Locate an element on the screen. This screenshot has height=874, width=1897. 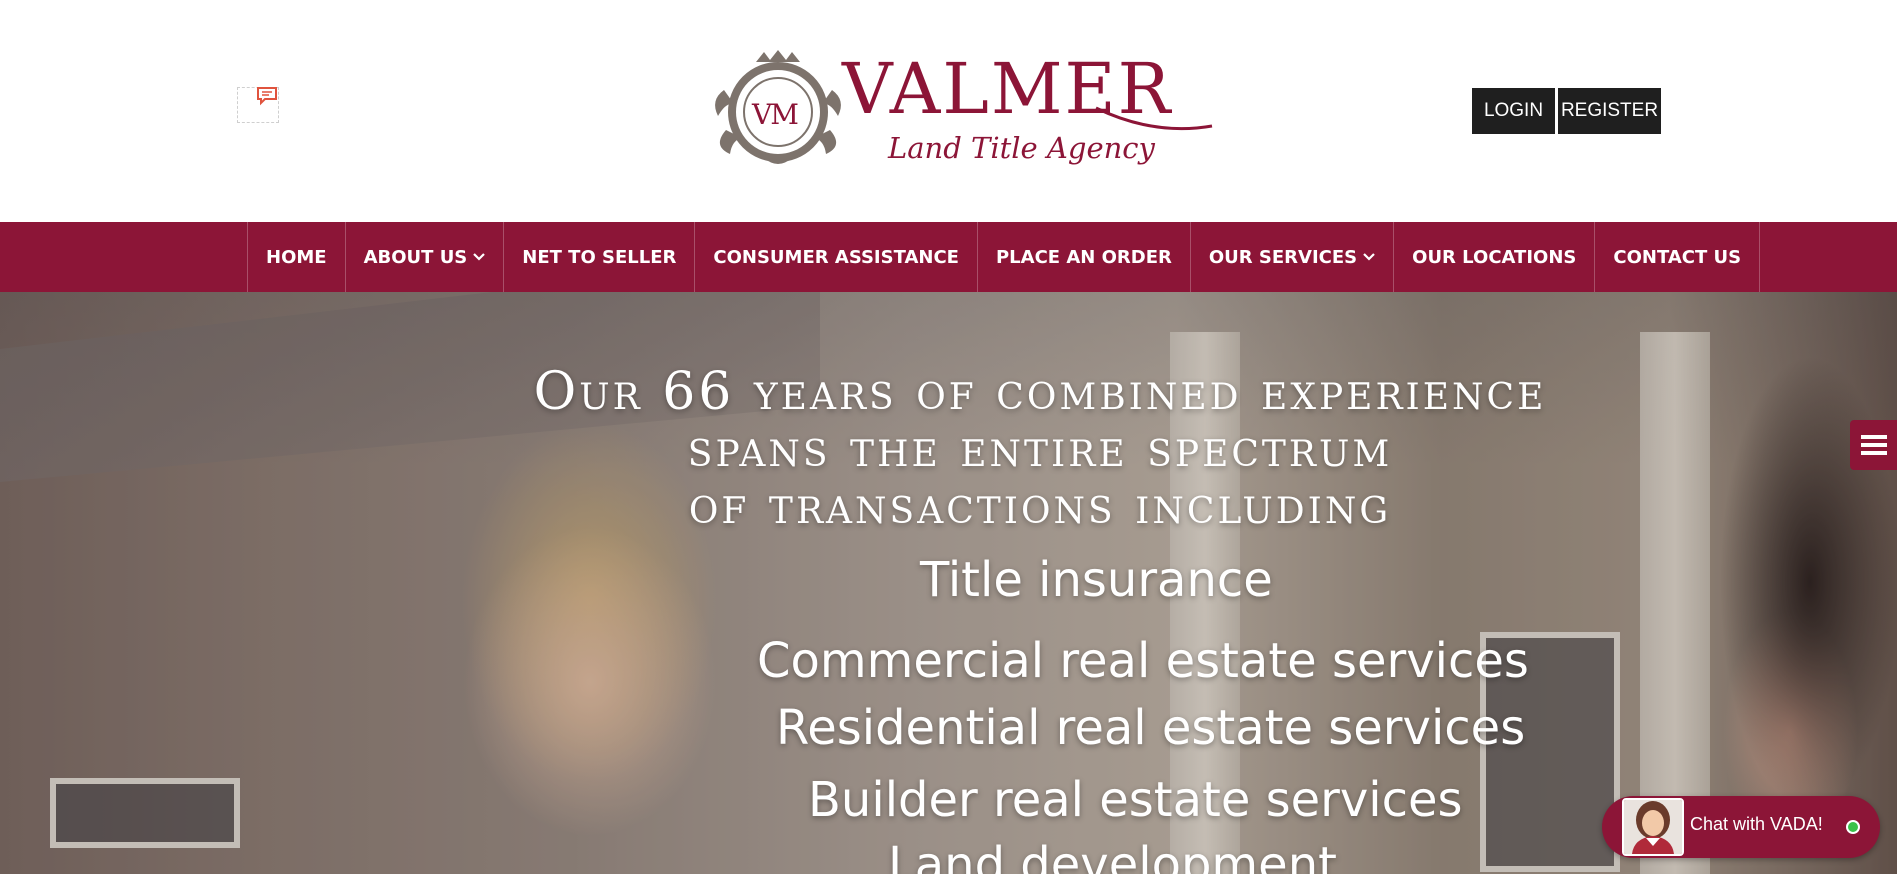
nav-label: NET TO SELLER is located at coordinates (599, 257).